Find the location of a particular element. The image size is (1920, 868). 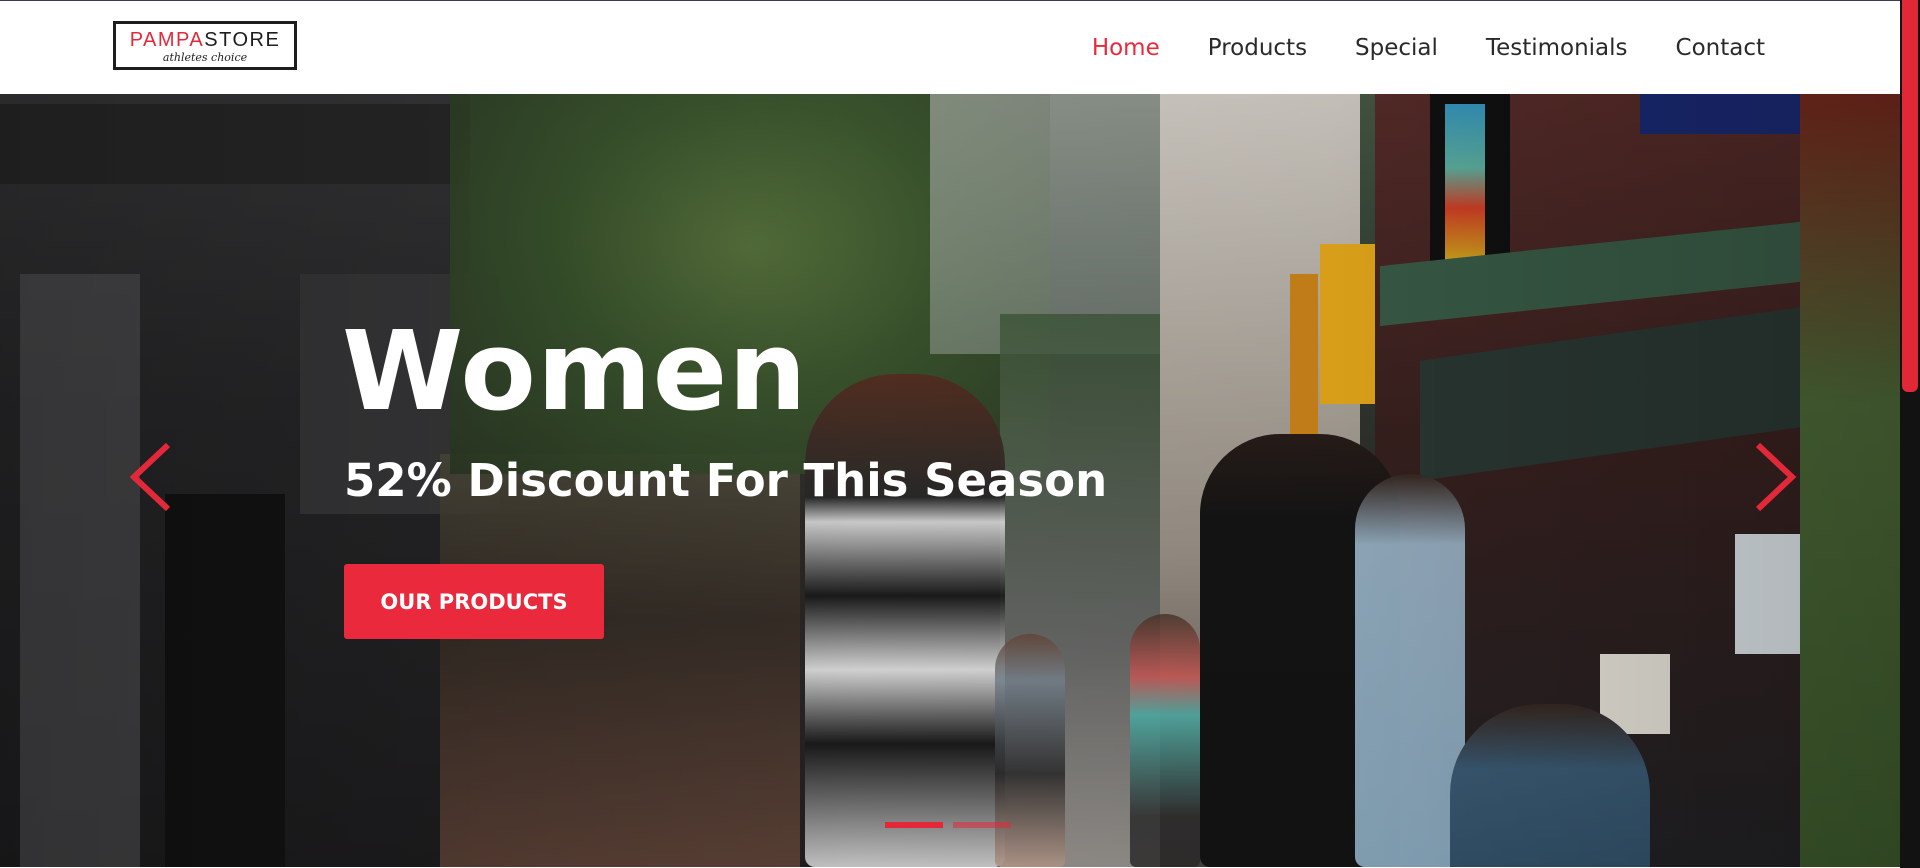

brand-logo: PAMPASTORE athletes choice is located at coordinates (205, 45).